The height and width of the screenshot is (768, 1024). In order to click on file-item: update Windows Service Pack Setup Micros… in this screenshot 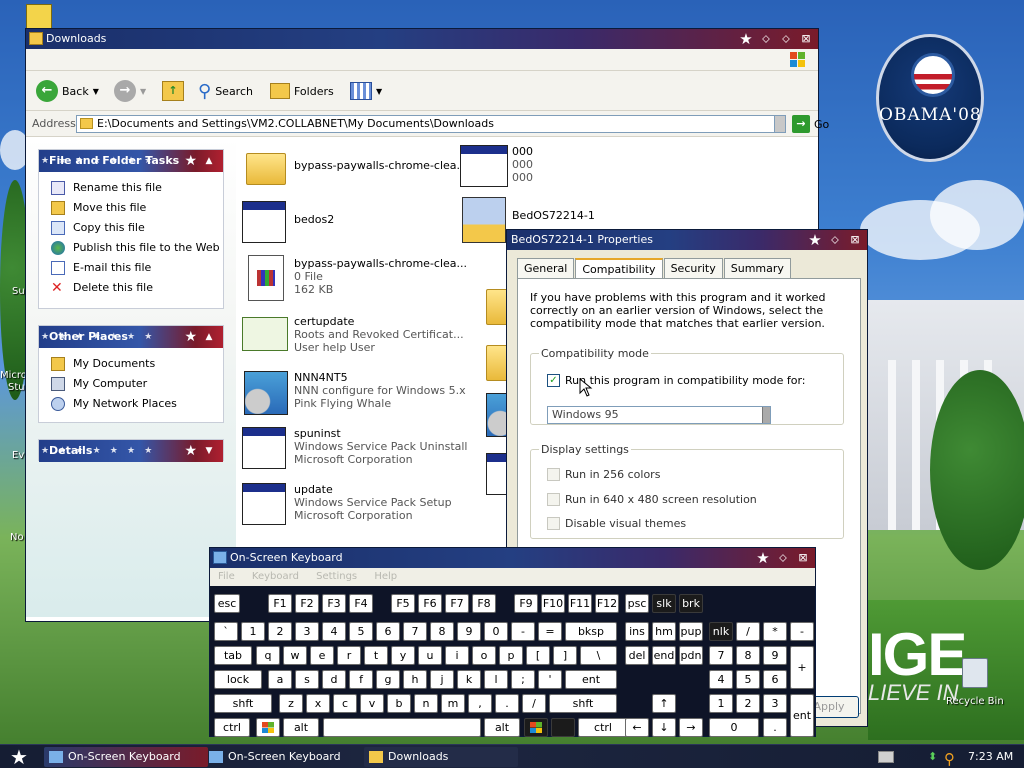, I will do `click(347, 508)`.